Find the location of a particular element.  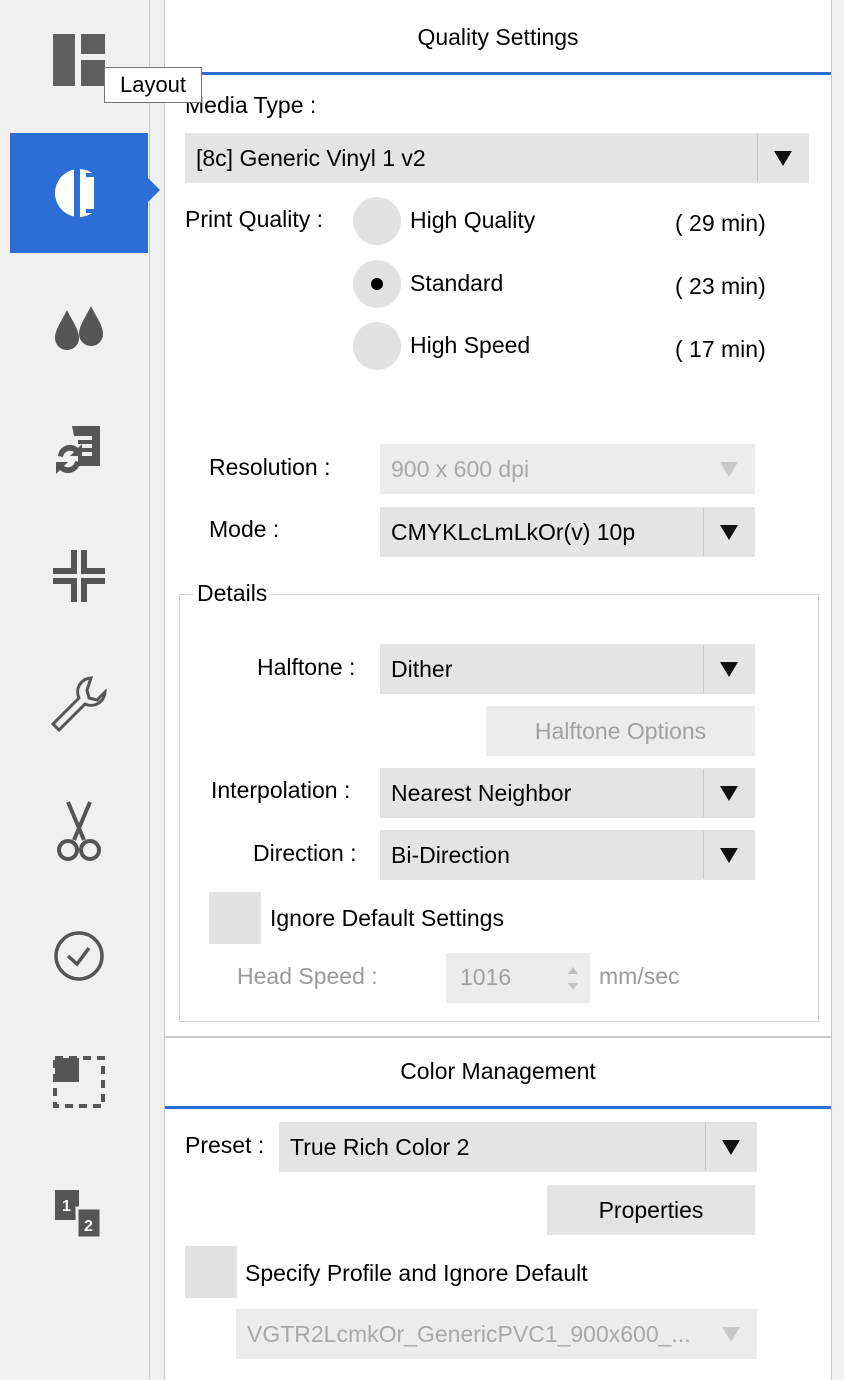

radio-high-speed is located at coordinates (377, 346).